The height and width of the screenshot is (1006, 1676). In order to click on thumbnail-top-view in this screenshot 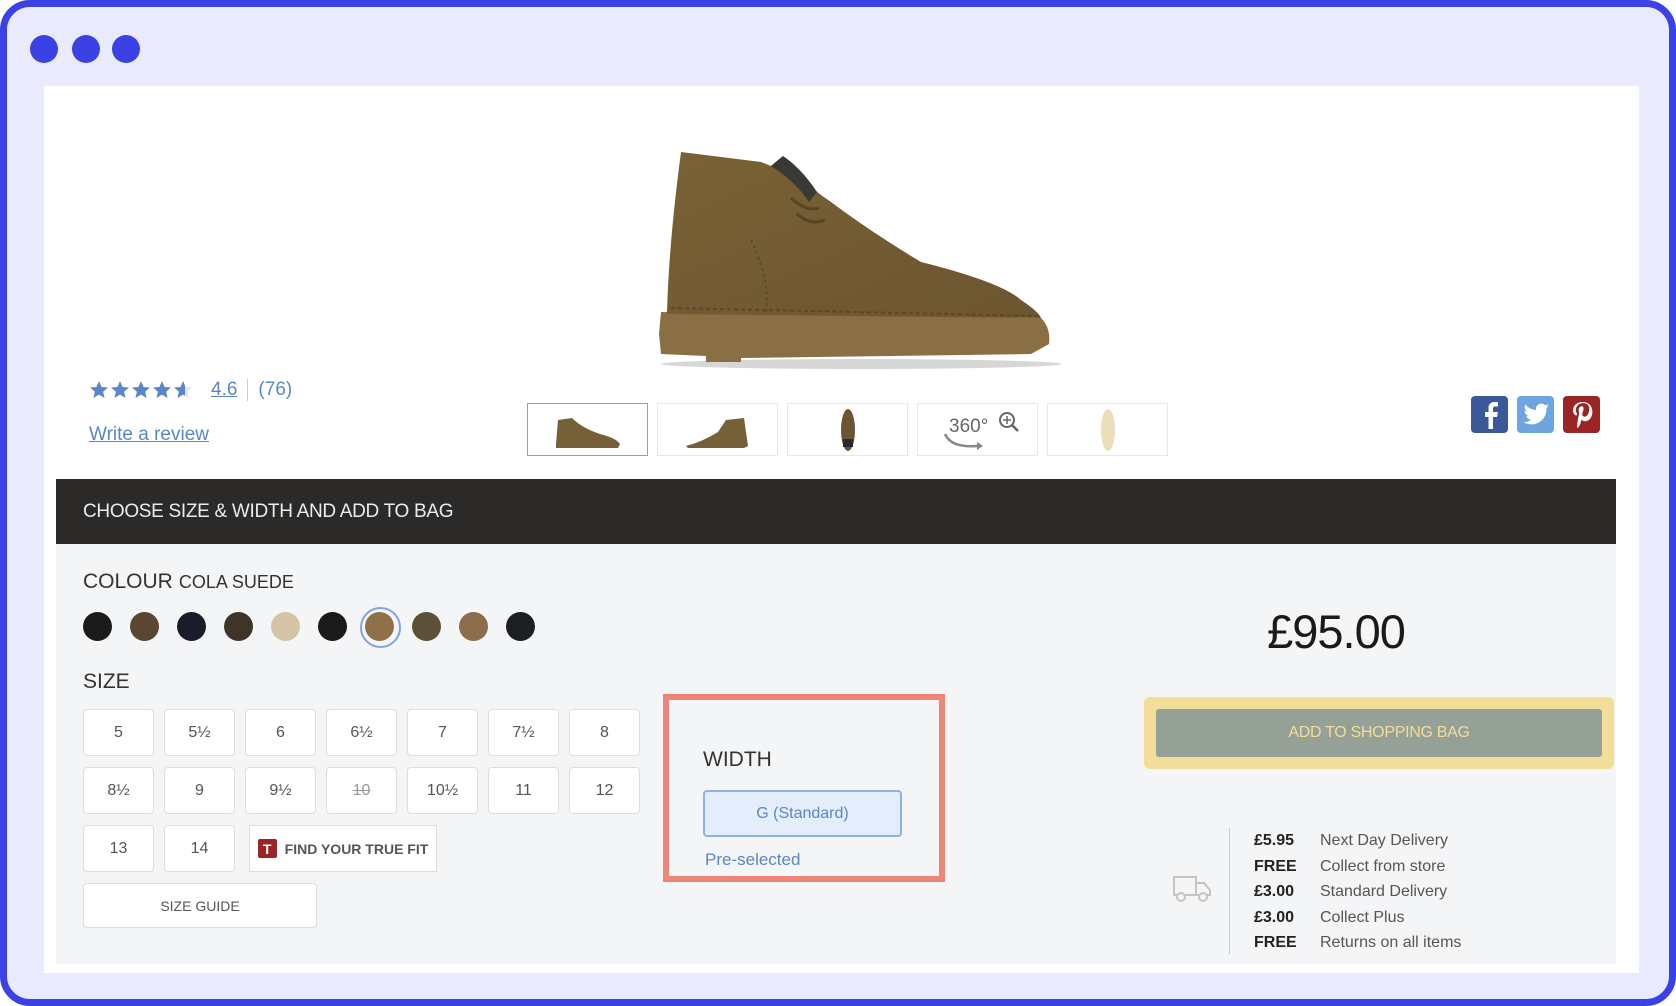, I will do `click(847, 429)`.